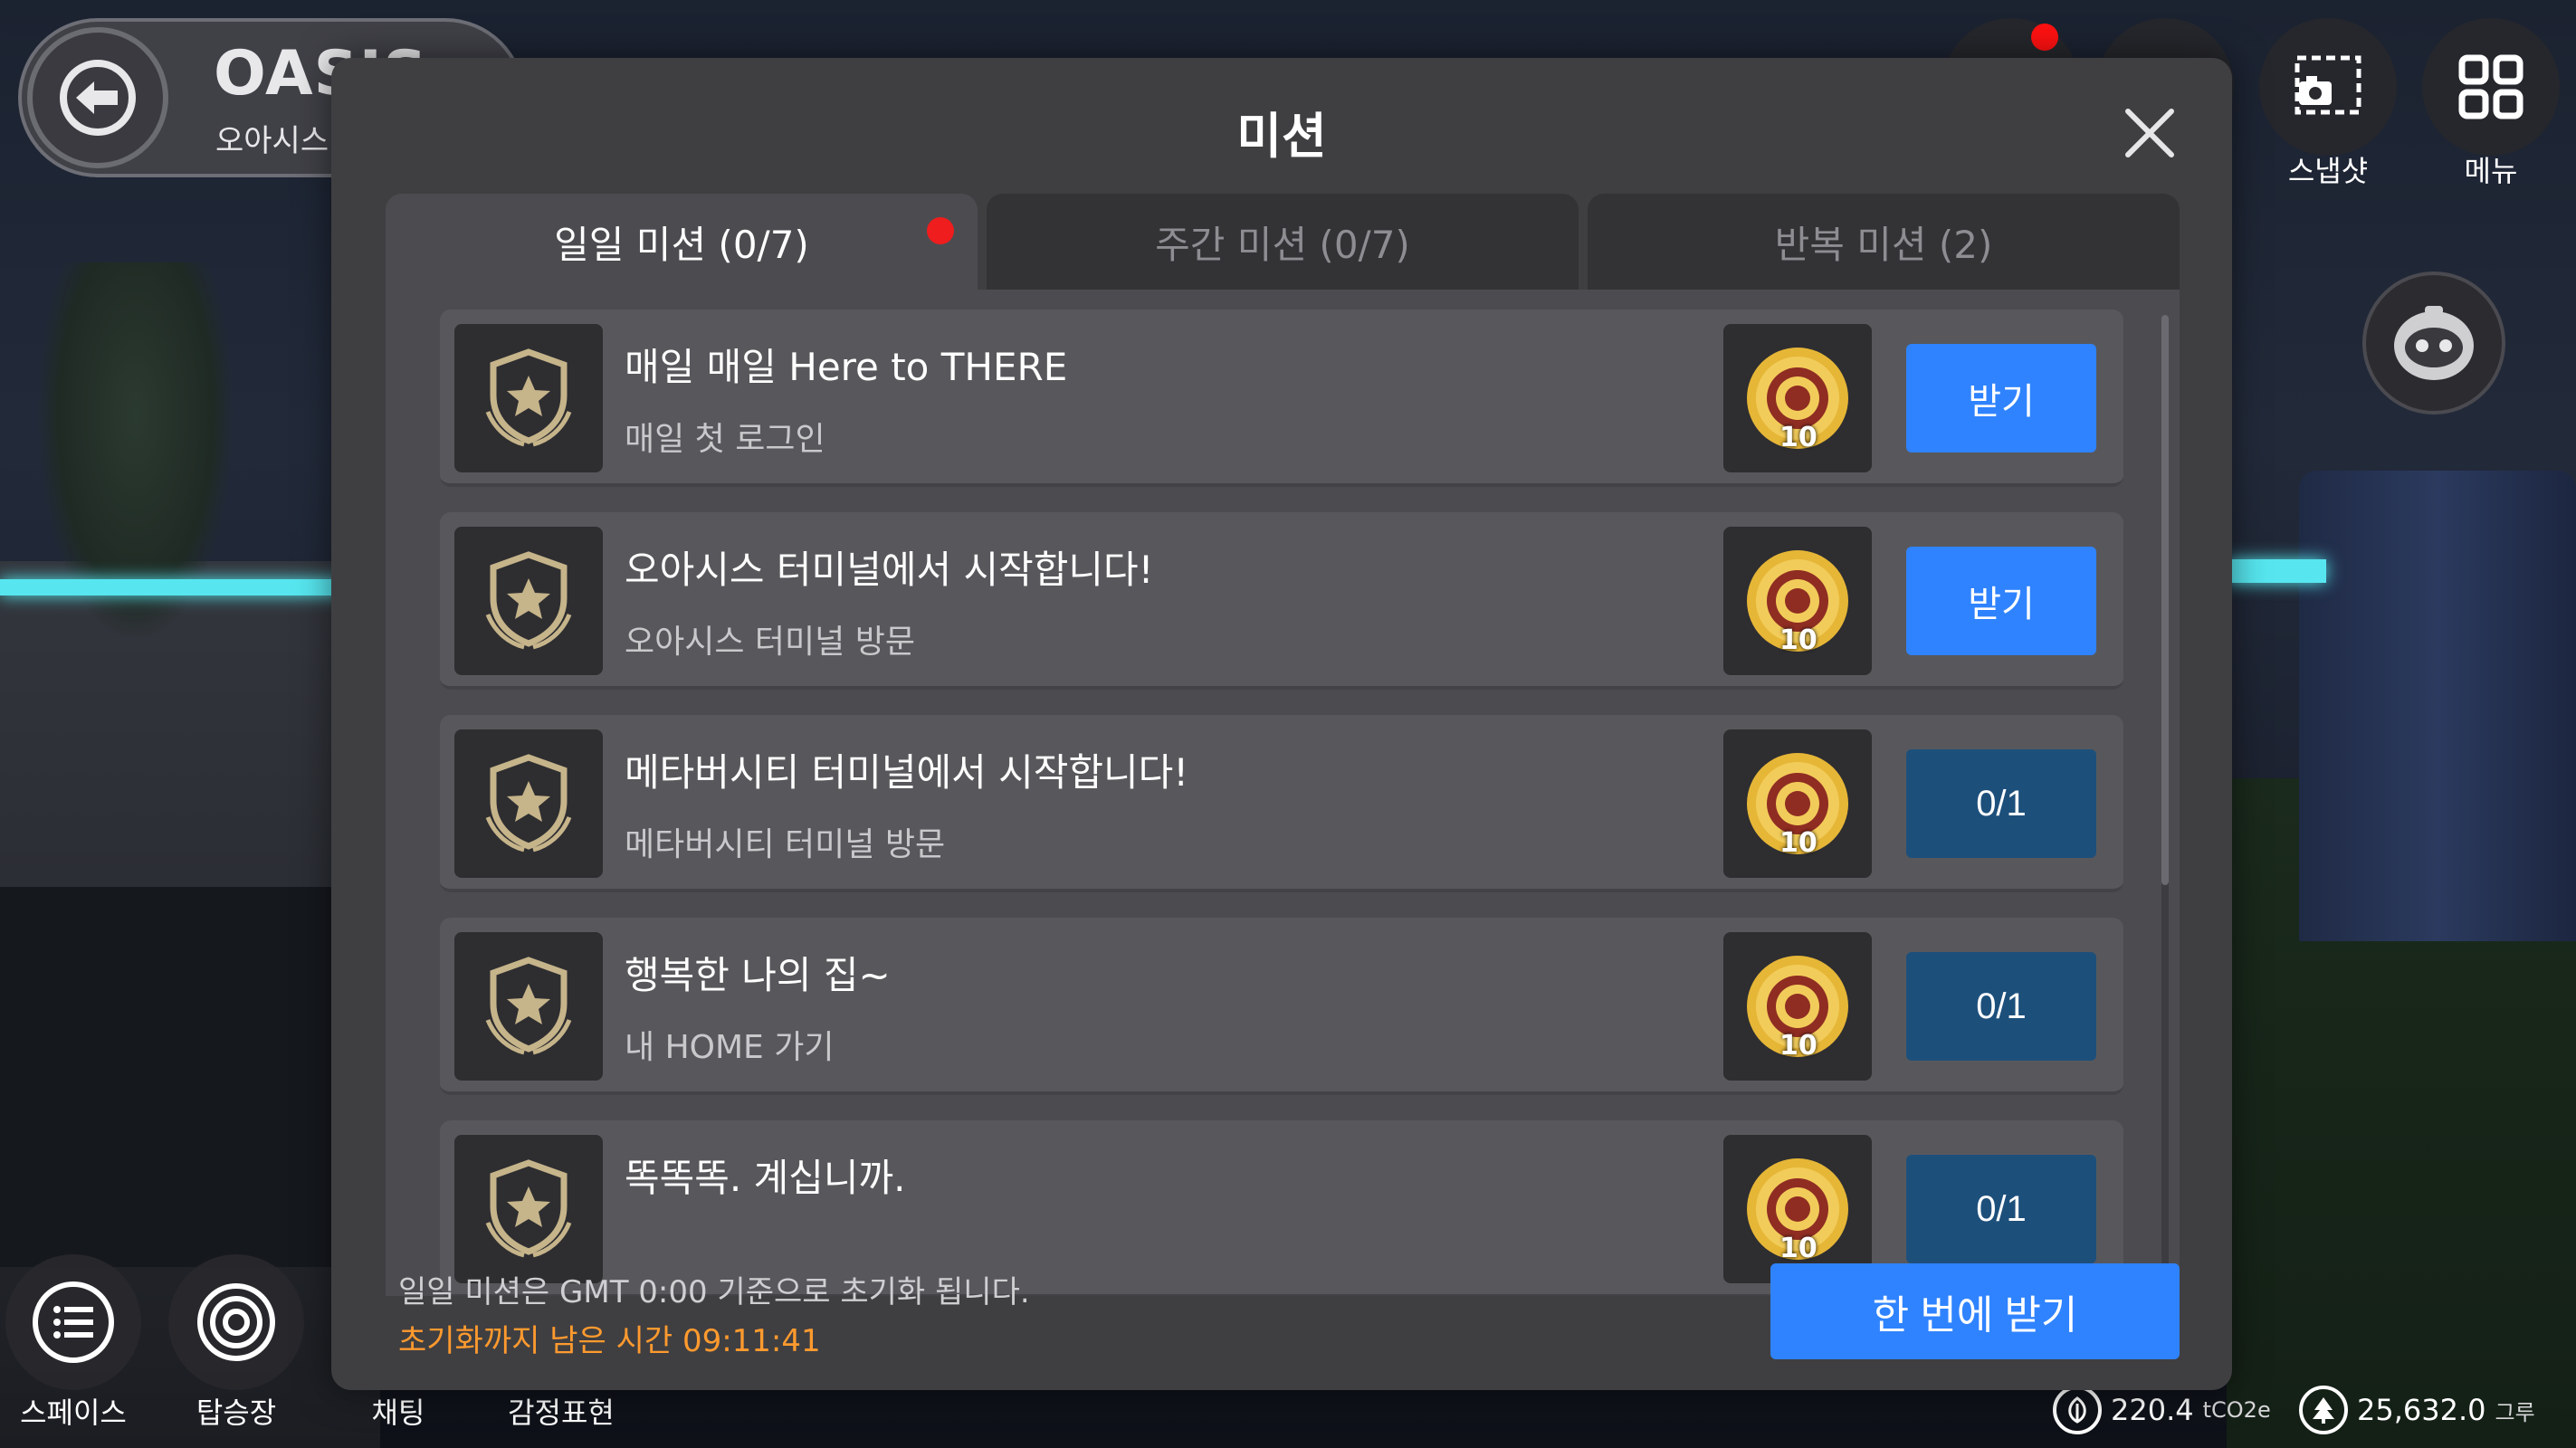  What do you see at coordinates (2421, 1410) in the screenshot?
I see `tree-value: 25,632.0` at bounding box center [2421, 1410].